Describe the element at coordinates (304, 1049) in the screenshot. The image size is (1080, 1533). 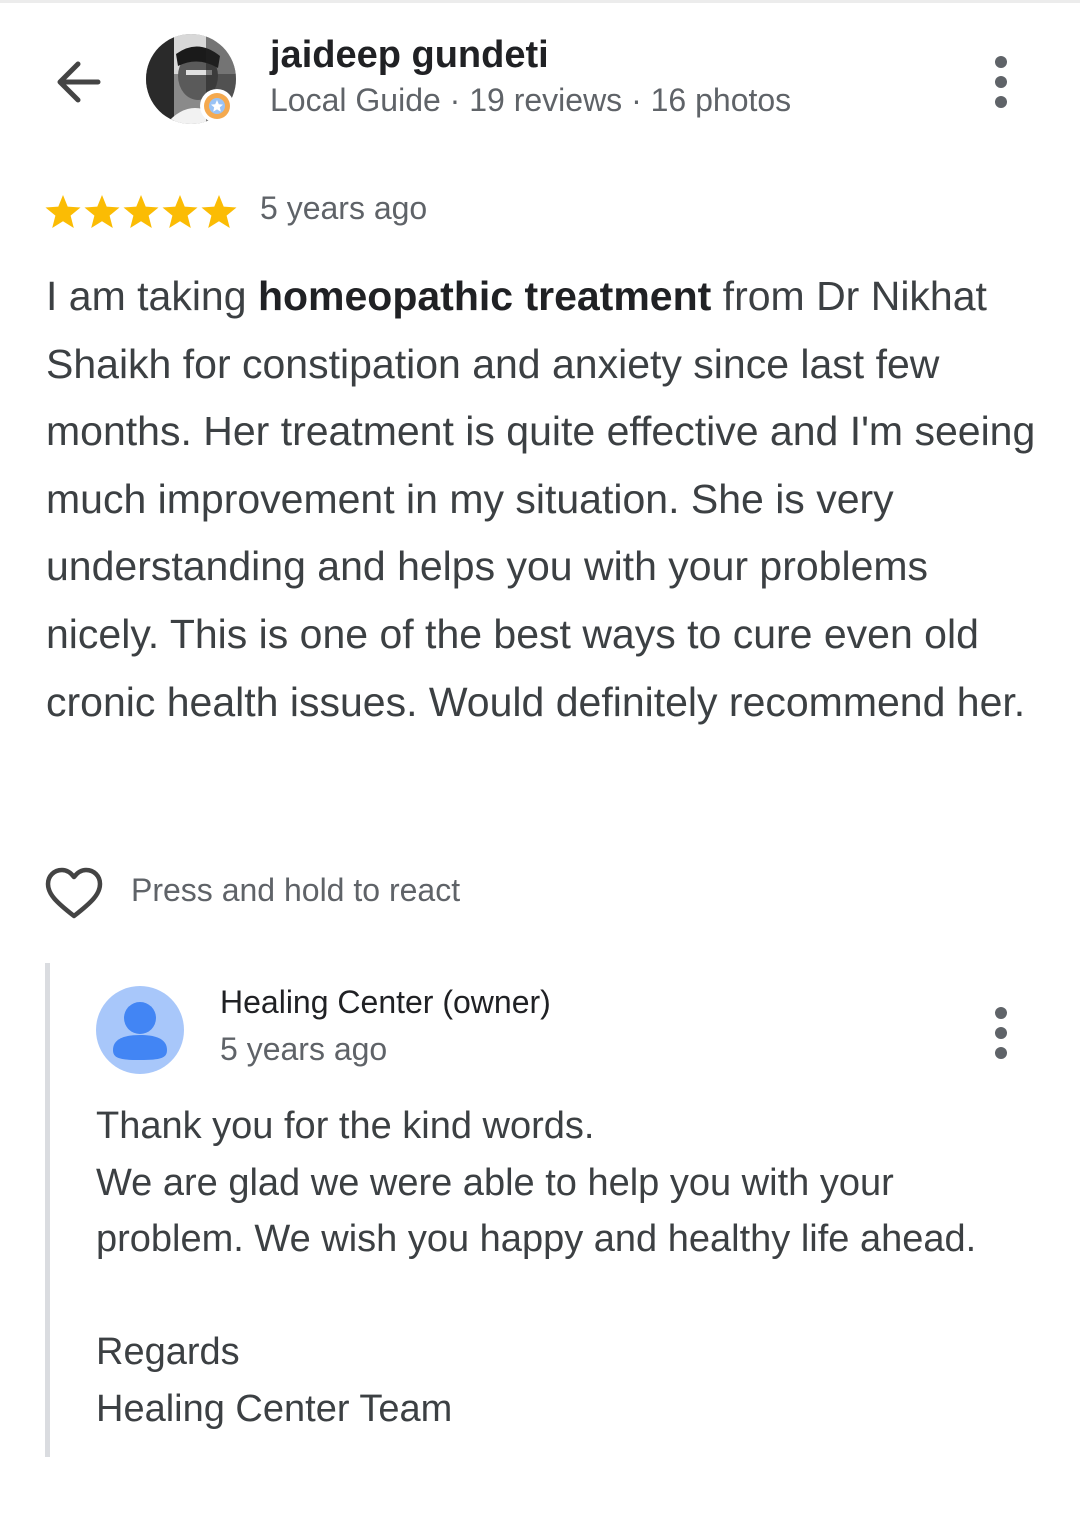
I see `owner-reply-time: 5 years ago` at that location.